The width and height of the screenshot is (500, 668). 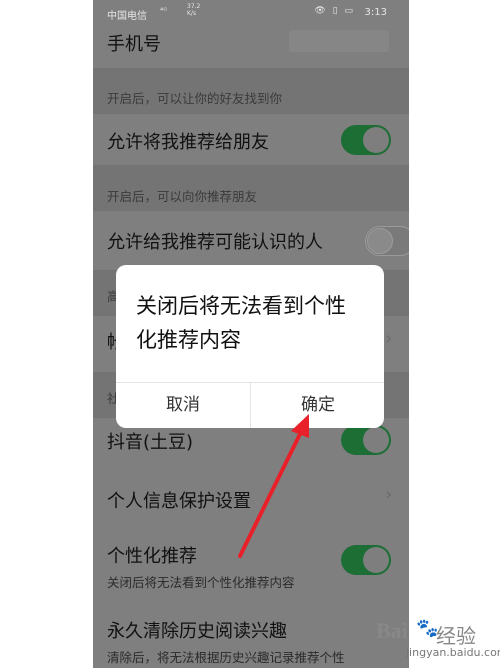 What do you see at coordinates (392, 630) in the screenshot?
I see `watermark-brand: Bai` at bounding box center [392, 630].